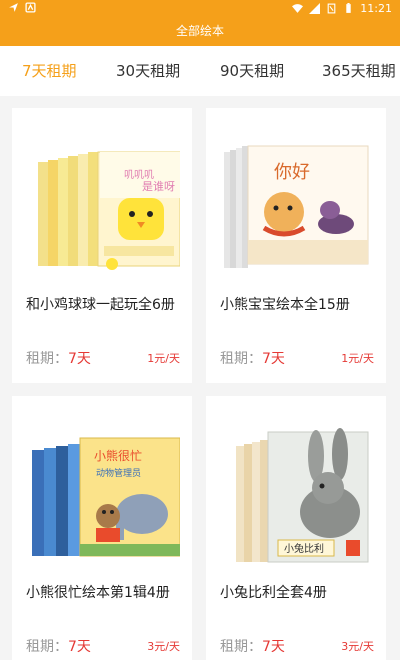 This screenshot has width=400, height=660. What do you see at coordinates (30, 7) in the screenshot?
I see `app-notification-icon` at bounding box center [30, 7].